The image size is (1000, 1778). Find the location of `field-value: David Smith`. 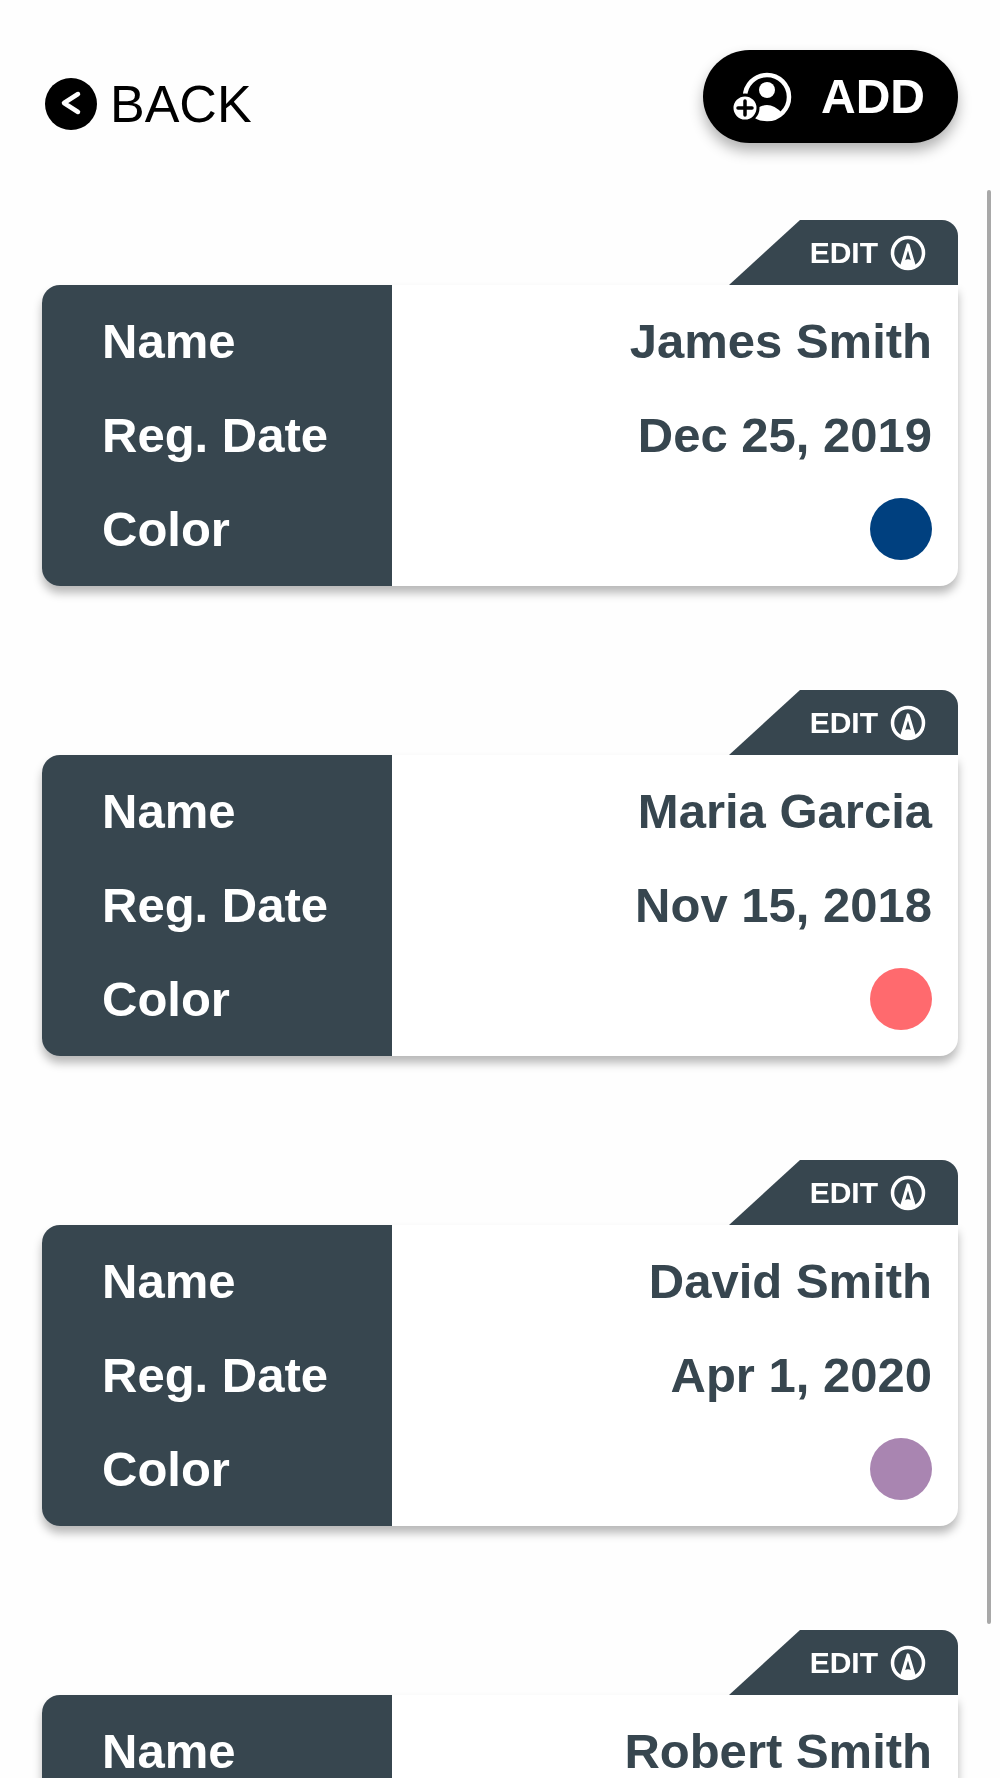

field-value: David Smith is located at coordinates (790, 1281).